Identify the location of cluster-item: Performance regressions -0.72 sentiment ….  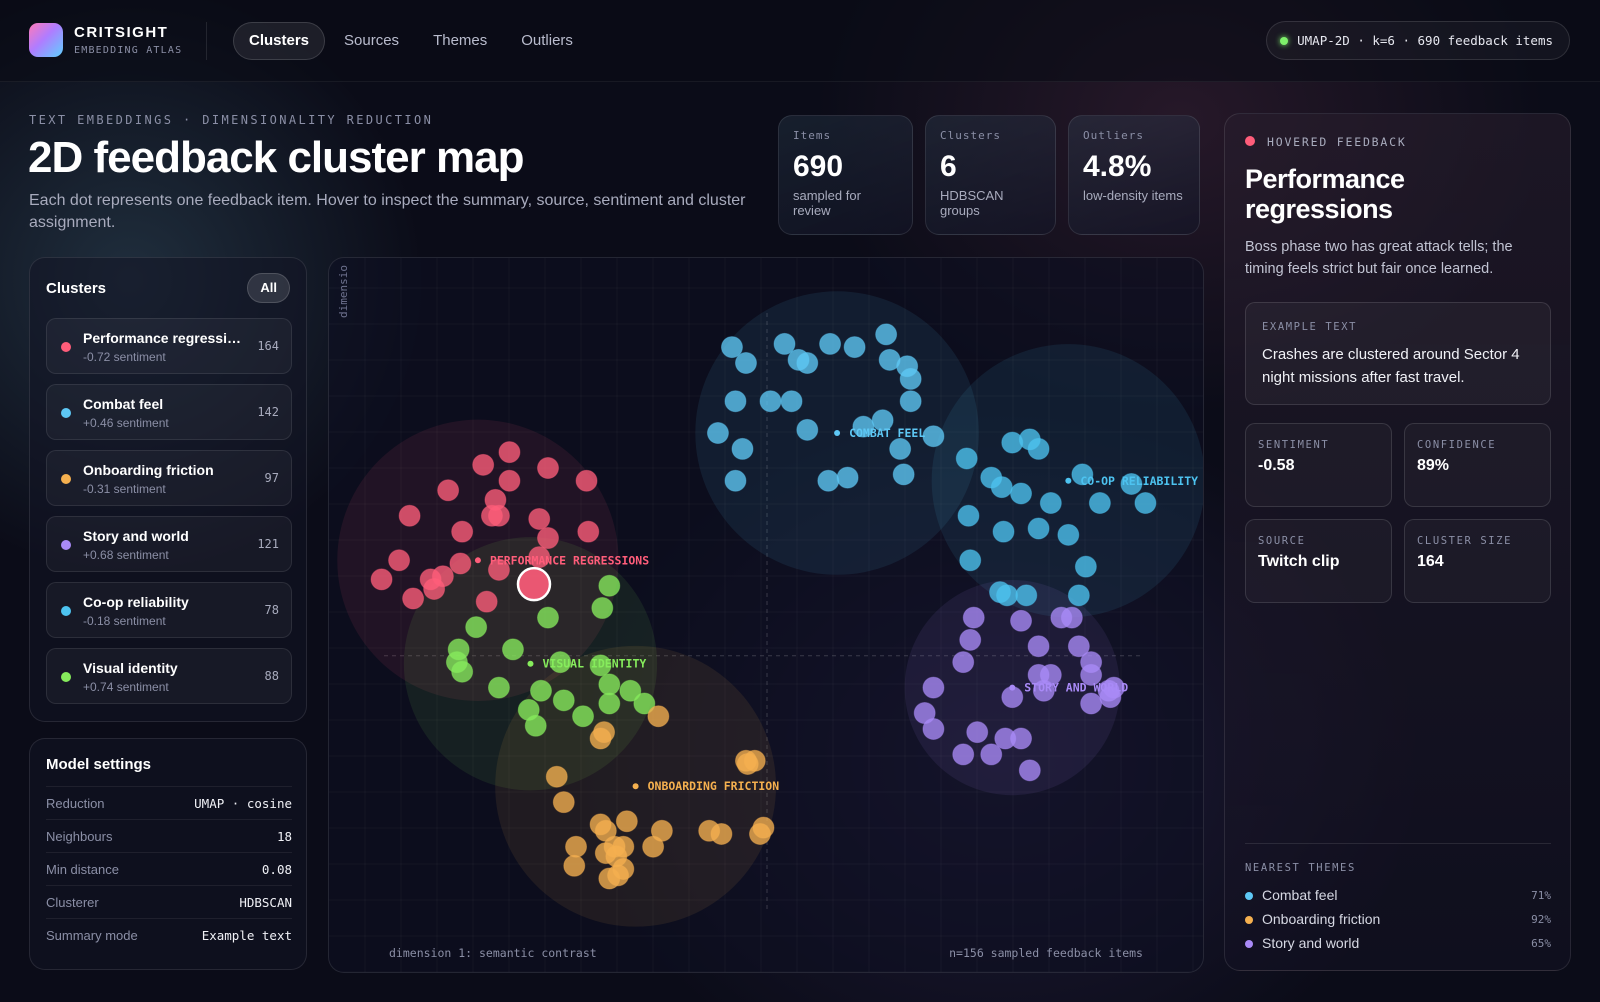
(169, 346).